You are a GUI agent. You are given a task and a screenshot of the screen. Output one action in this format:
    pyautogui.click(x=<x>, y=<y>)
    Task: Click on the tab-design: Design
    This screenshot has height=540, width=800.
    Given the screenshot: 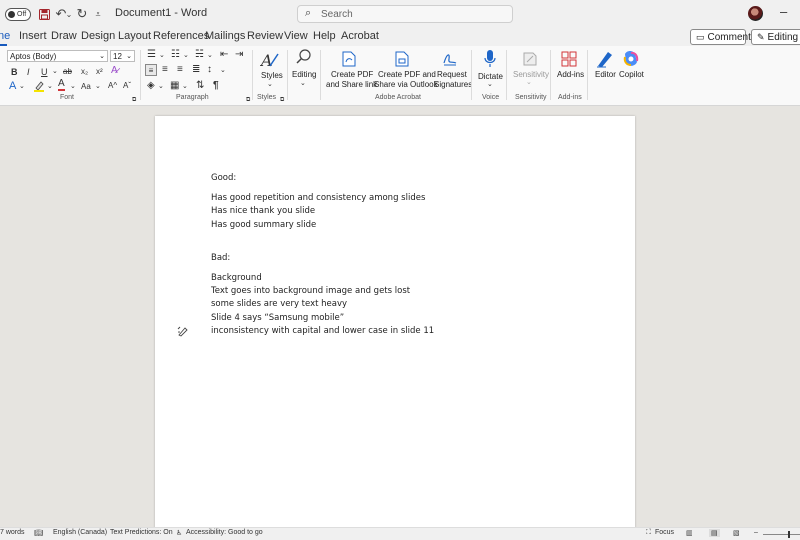 What is the action you would take?
    pyautogui.click(x=98, y=36)
    